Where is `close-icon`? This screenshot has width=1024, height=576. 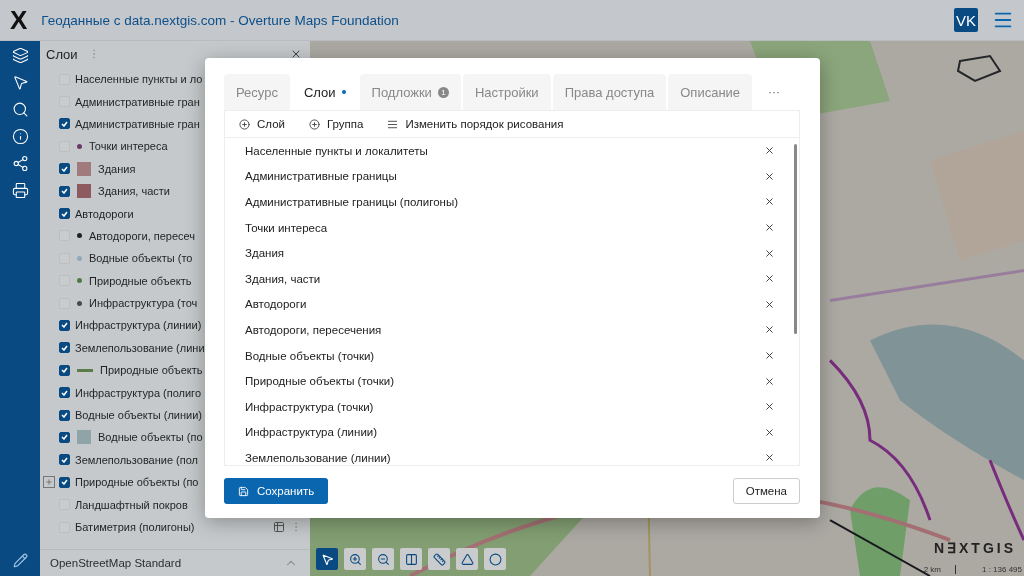 close-icon is located at coordinates (296, 54).